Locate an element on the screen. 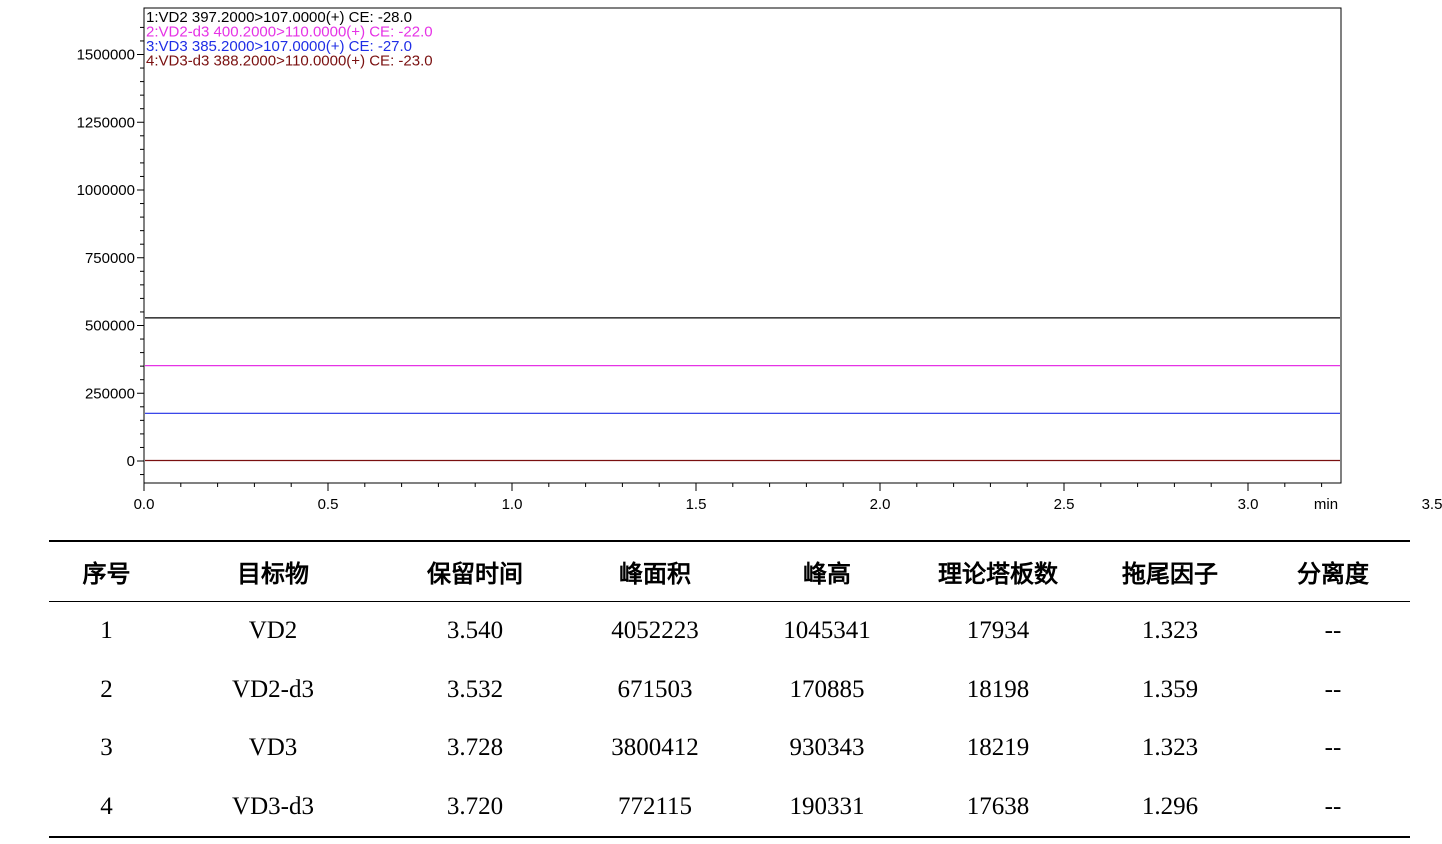 This screenshot has height=844, width=1442. table-header-row: 序号 目标物 保留时间 峰面积 峰高 理论塔板数 拖尾因子 分离度 is located at coordinates (729, 571).